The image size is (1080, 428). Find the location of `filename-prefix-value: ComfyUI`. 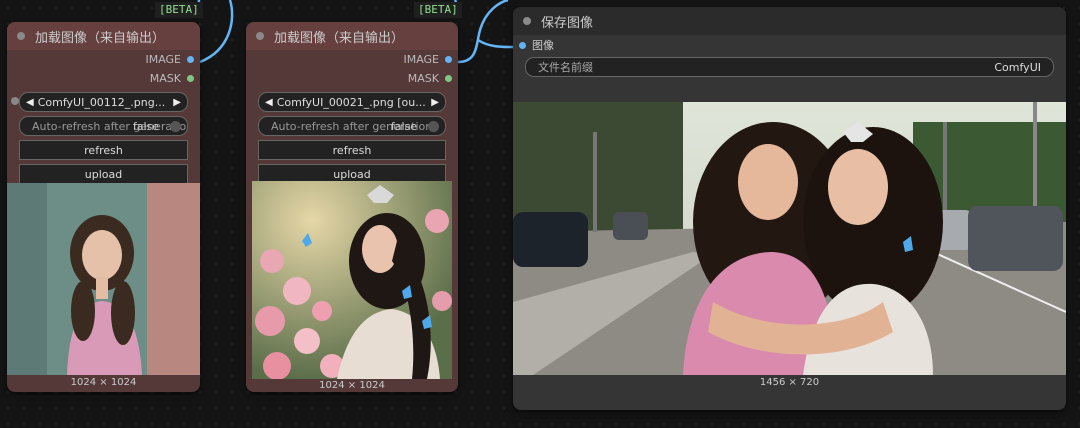

filename-prefix-value: ComfyUI is located at coordinates (1017, 67).